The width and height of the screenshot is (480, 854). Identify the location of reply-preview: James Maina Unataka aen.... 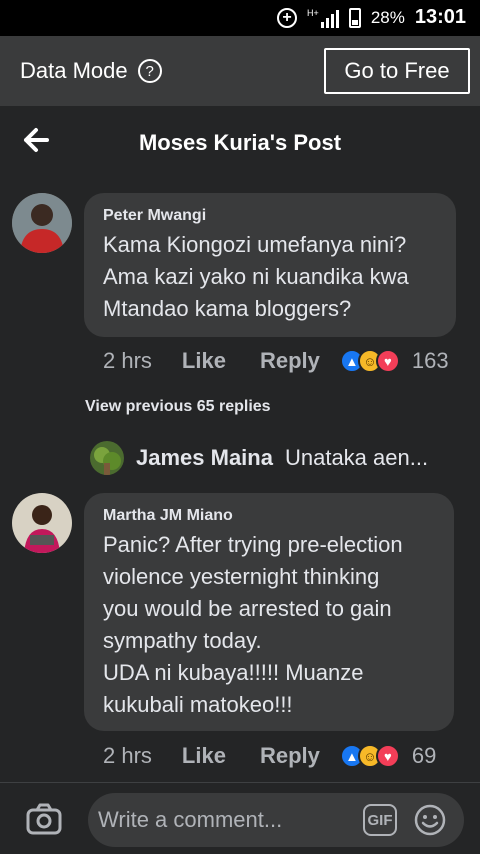
(275, 458).